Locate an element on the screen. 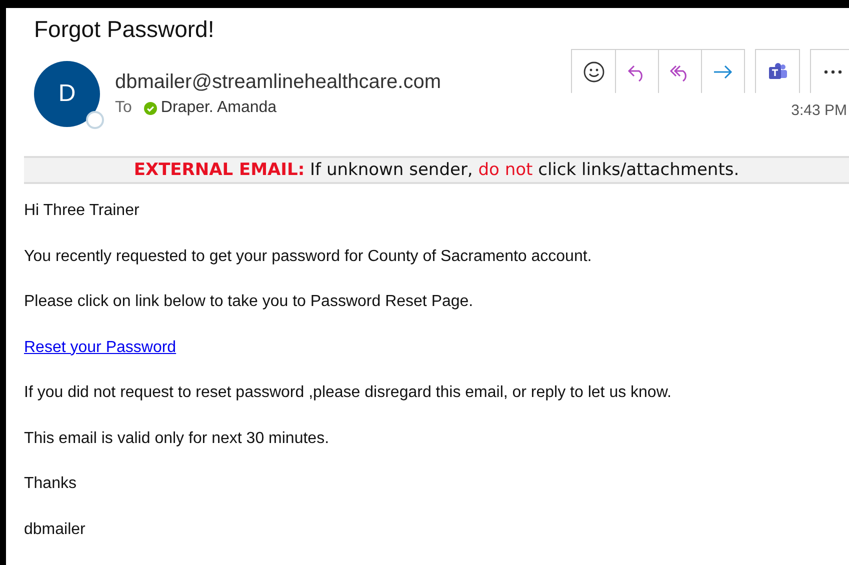 This screenshot has width=849, height=565. sender-address: dbmailer@streamlinehealthcare.com is located at coordinates (278, 82).